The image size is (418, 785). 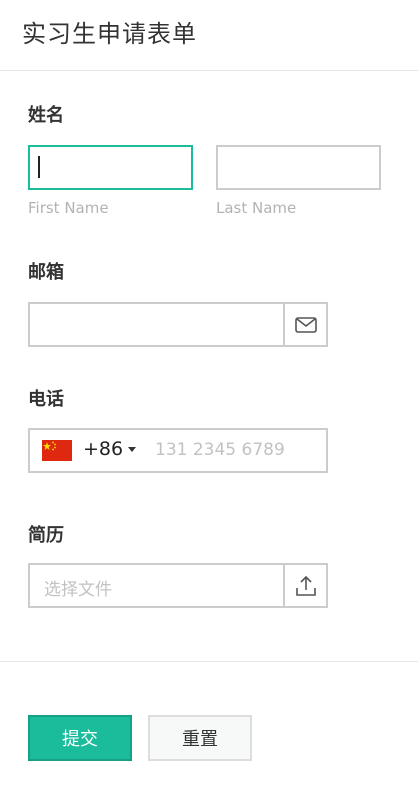 I want to click on first-name-hint: First Name, so click(x=68, y=208).